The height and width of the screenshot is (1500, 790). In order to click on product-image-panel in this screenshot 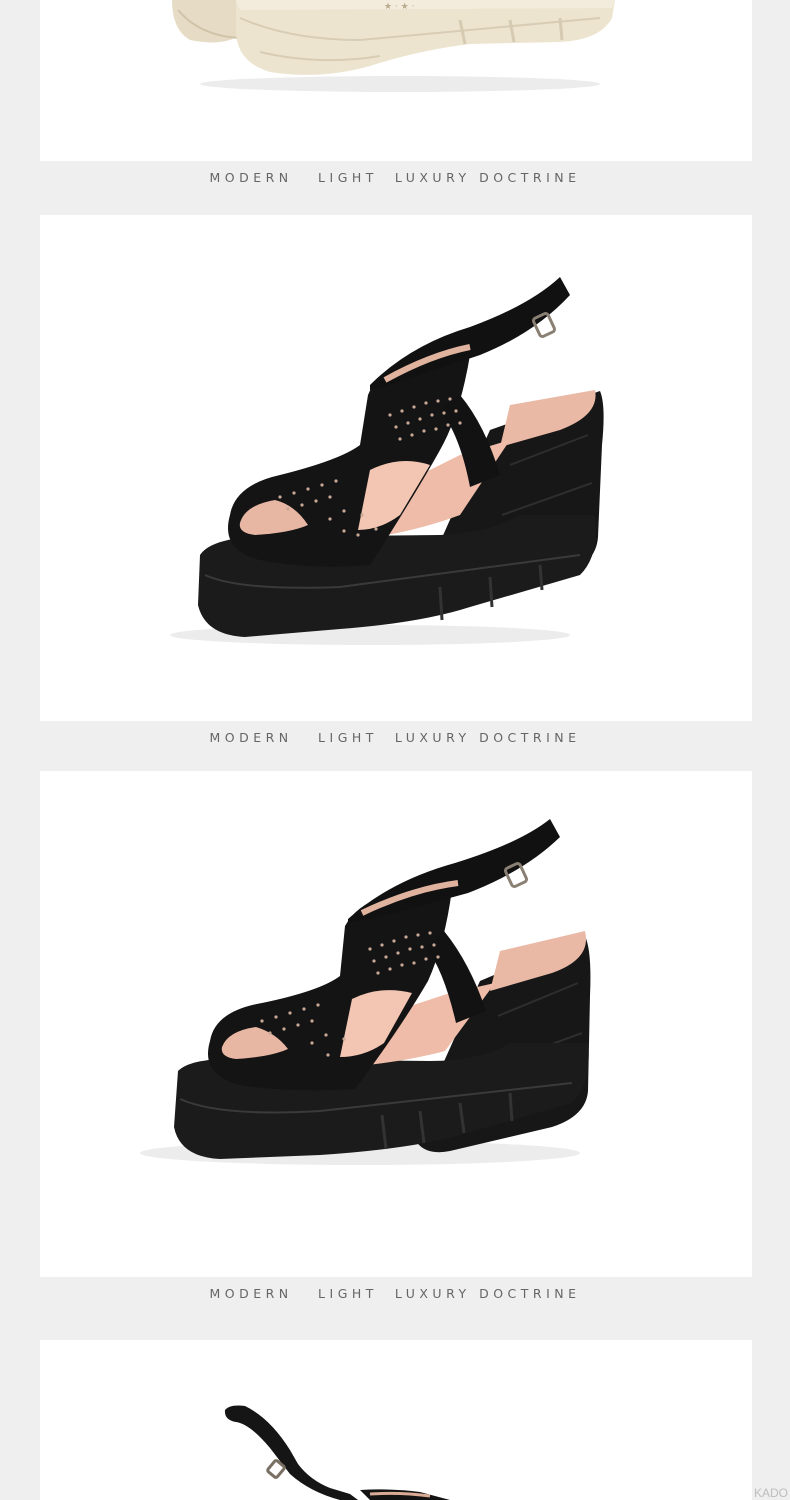, I will do `click(396, 1420)`.